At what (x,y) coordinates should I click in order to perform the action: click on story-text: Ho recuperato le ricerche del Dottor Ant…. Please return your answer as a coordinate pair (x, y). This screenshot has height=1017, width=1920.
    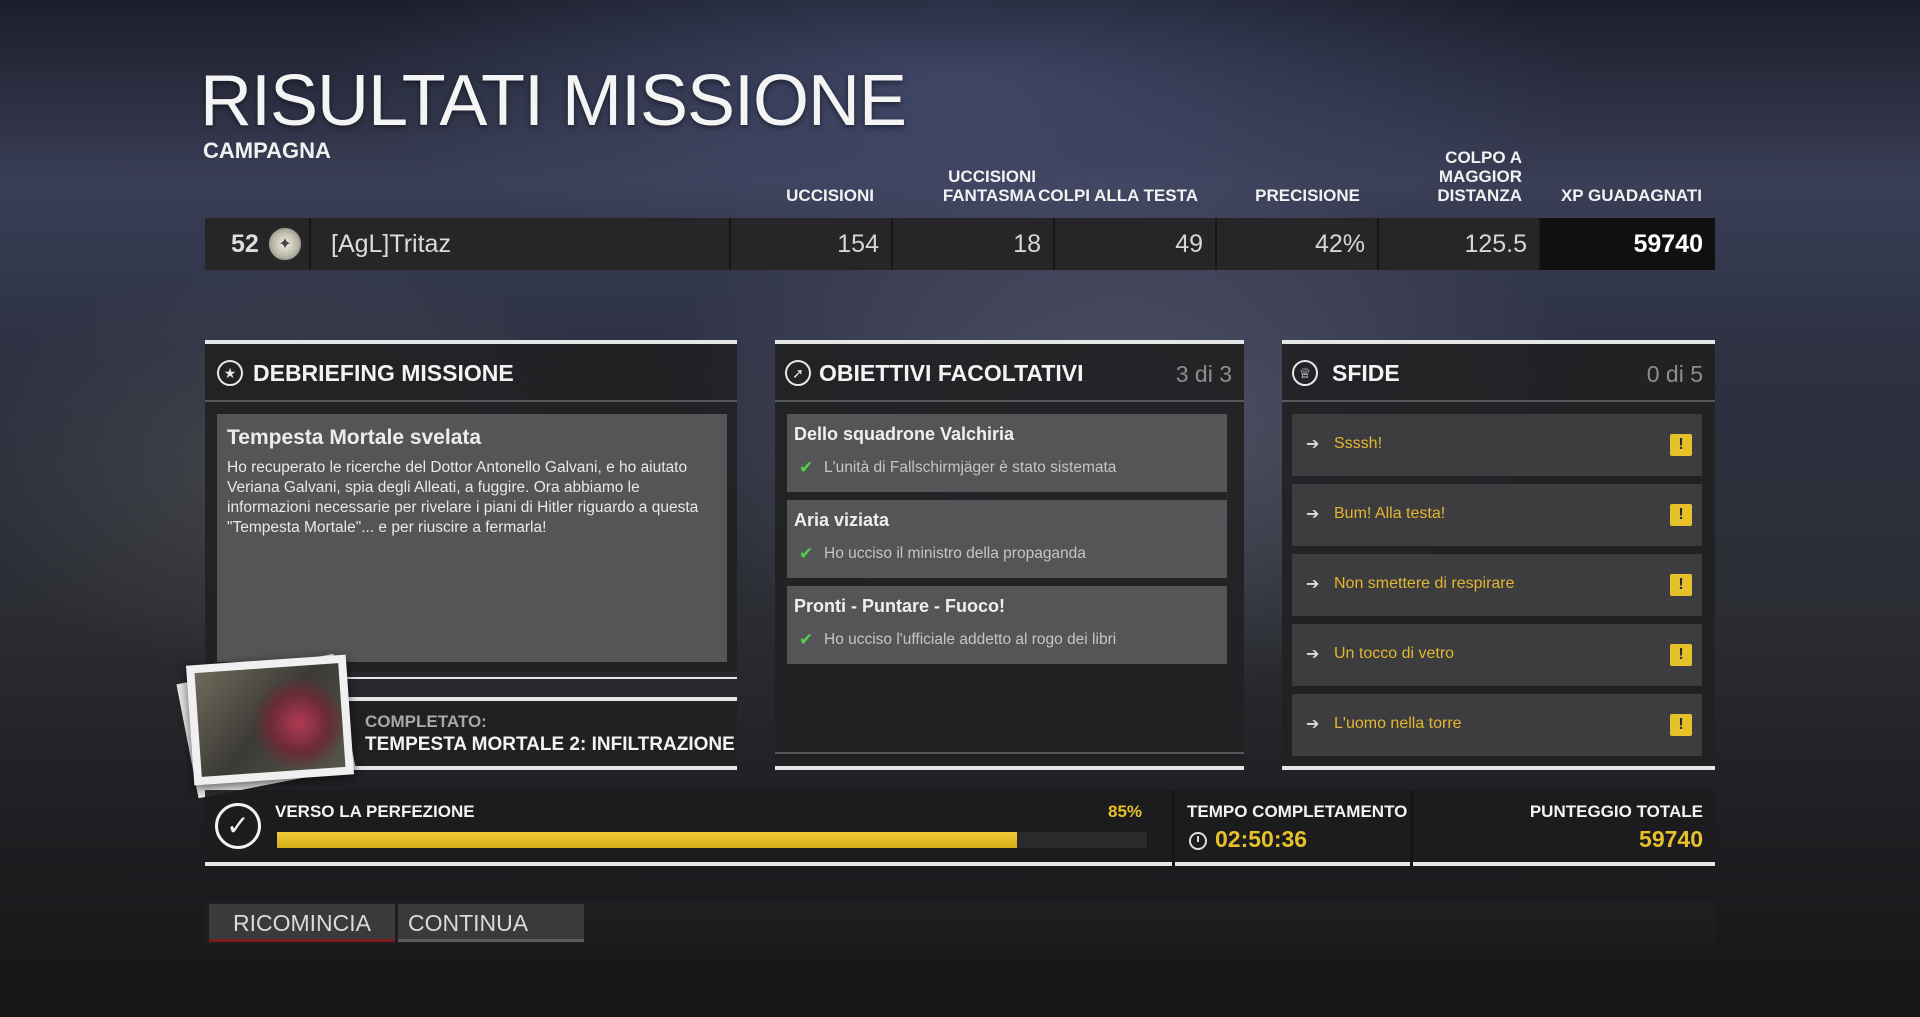
    Looking at the image, I should click on (463, 497).